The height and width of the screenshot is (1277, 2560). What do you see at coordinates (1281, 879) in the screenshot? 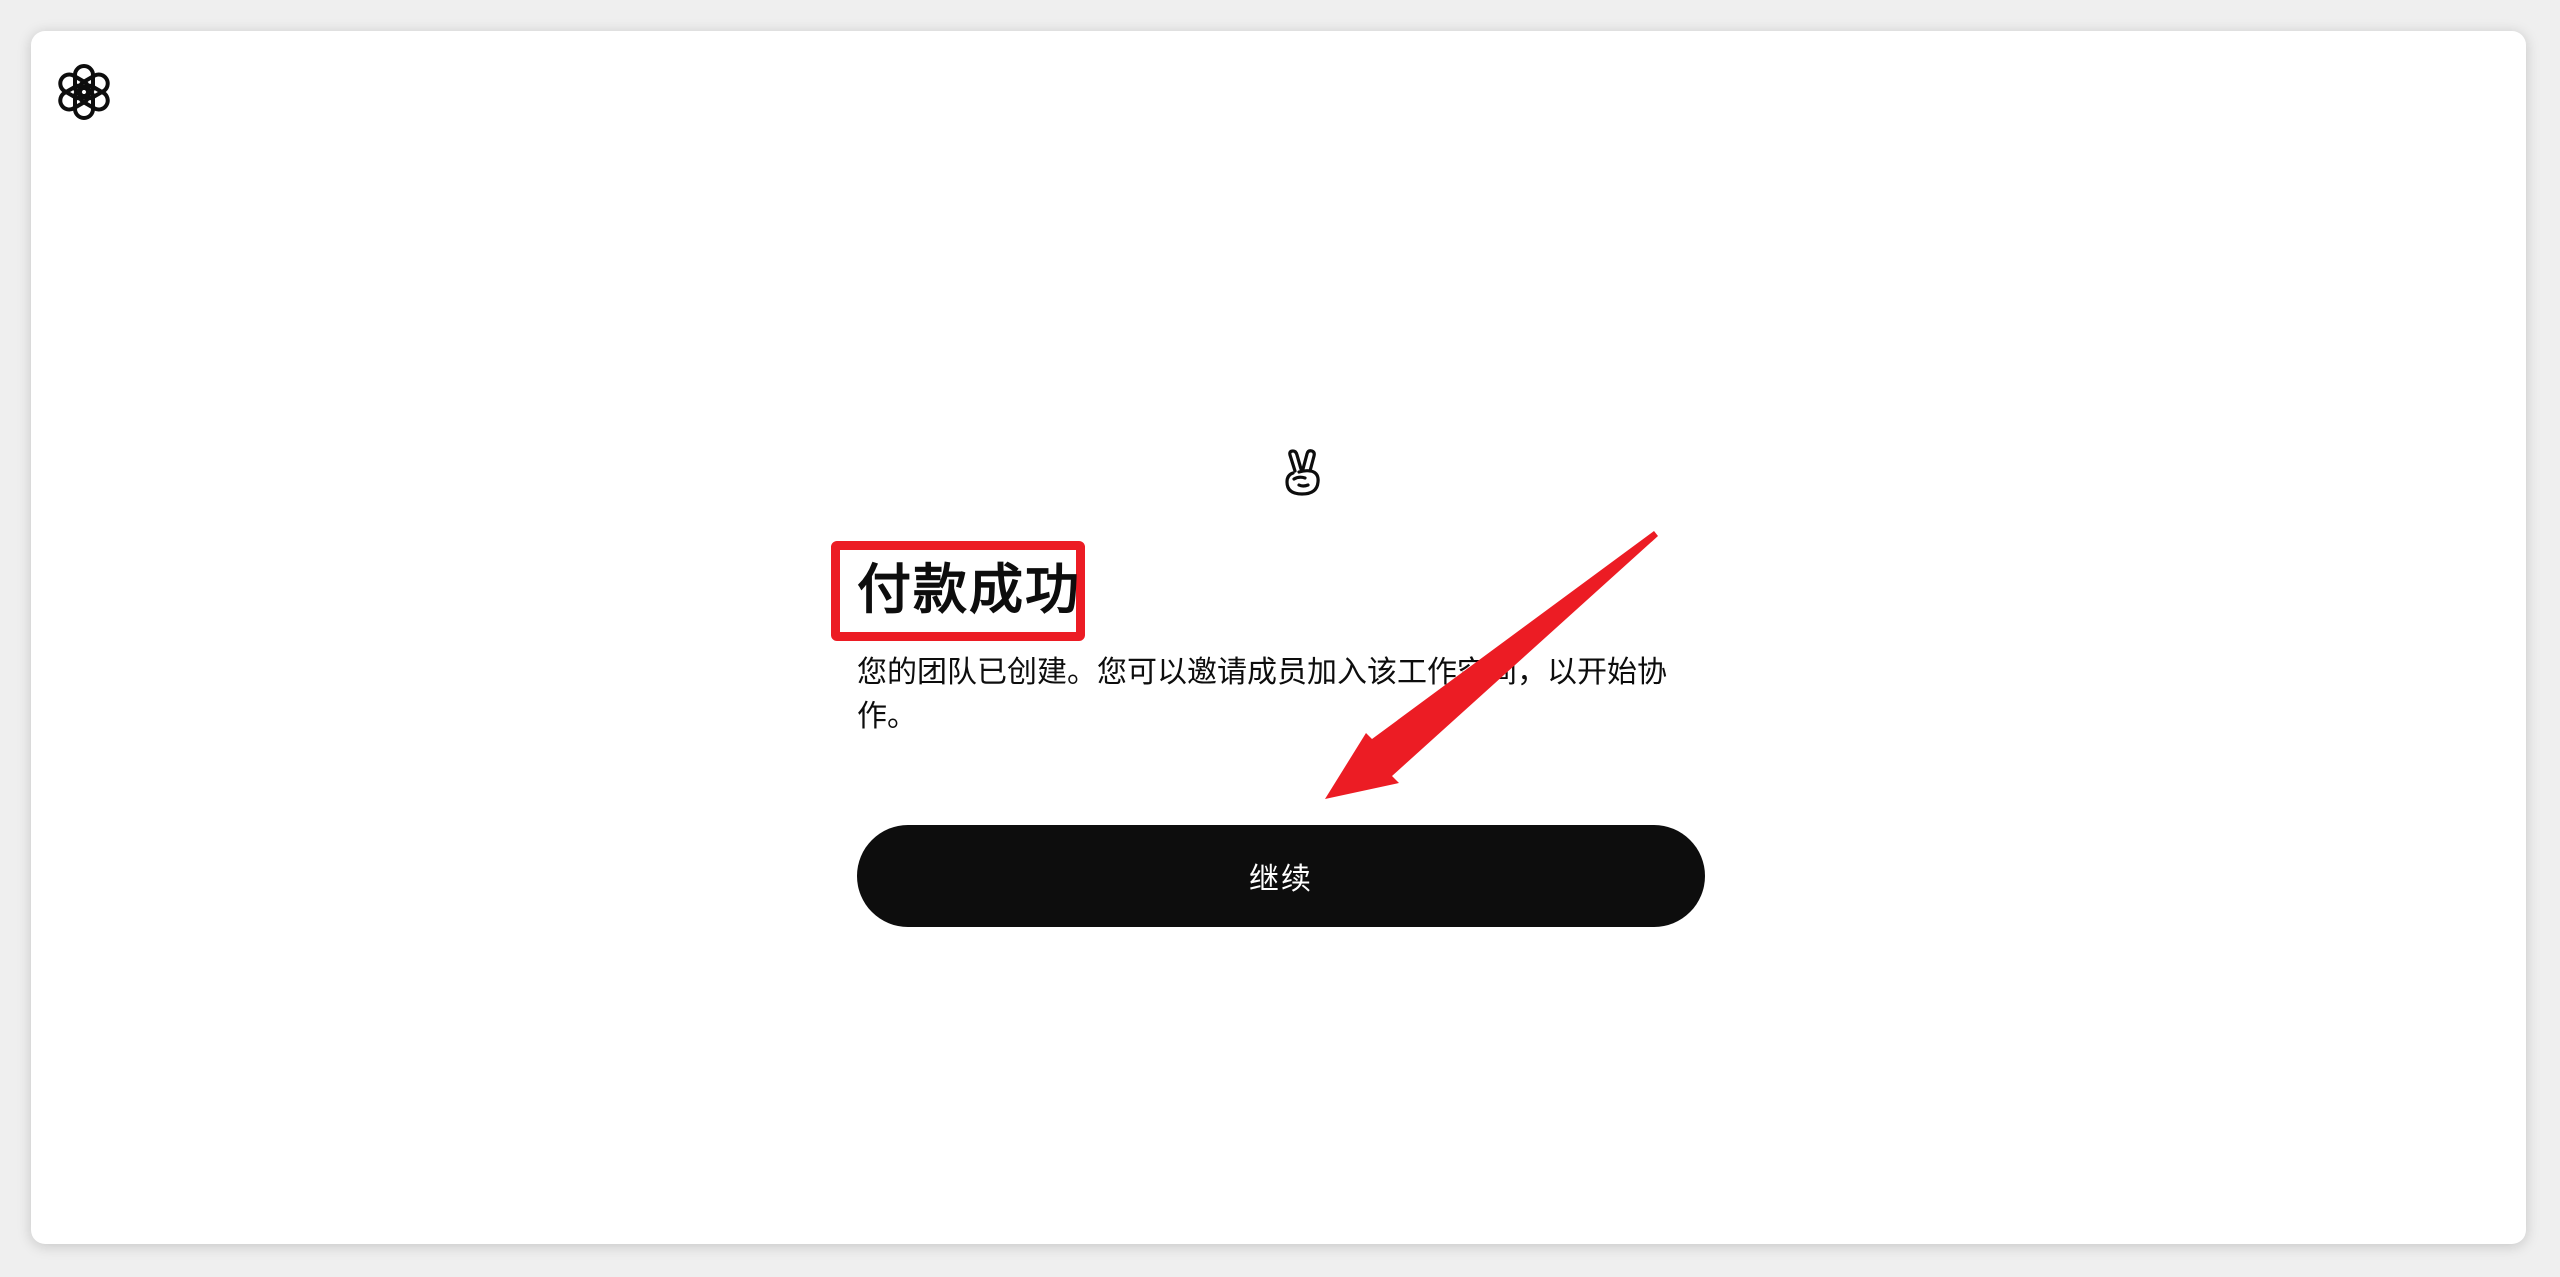
I see `continue-button-label: 继续` at bounding box center [1281, 879].